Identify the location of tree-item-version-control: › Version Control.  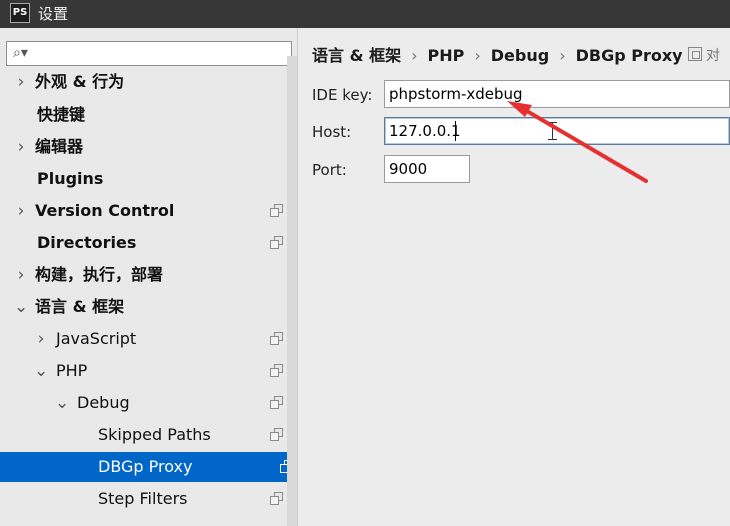
(143, 211).